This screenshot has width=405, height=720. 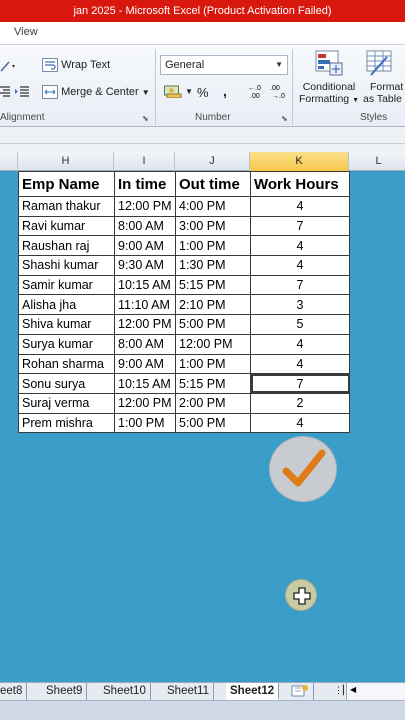 What do you see at coordinates (300, 403) in the screenshot?
I see `cell-work-hours: 2` at bounding box center [300, 403].